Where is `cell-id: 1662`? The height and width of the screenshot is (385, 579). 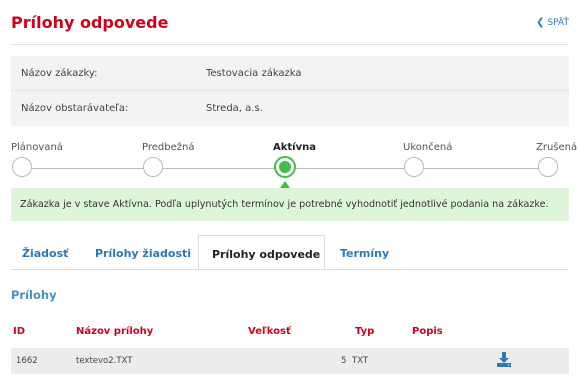 cell-id: 1662 is located at coordinates (27, 361).